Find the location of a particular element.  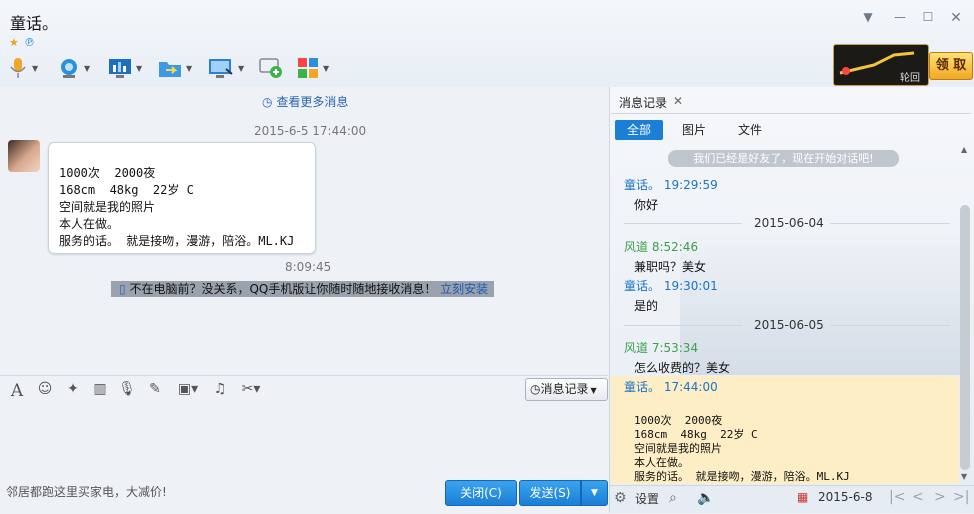

mobile-promo-bar: ▯ 不在电脑前？没关系，QQ手机版让你随时随地接收消息！ 立刻安装 is located at coordinates (302, 289).